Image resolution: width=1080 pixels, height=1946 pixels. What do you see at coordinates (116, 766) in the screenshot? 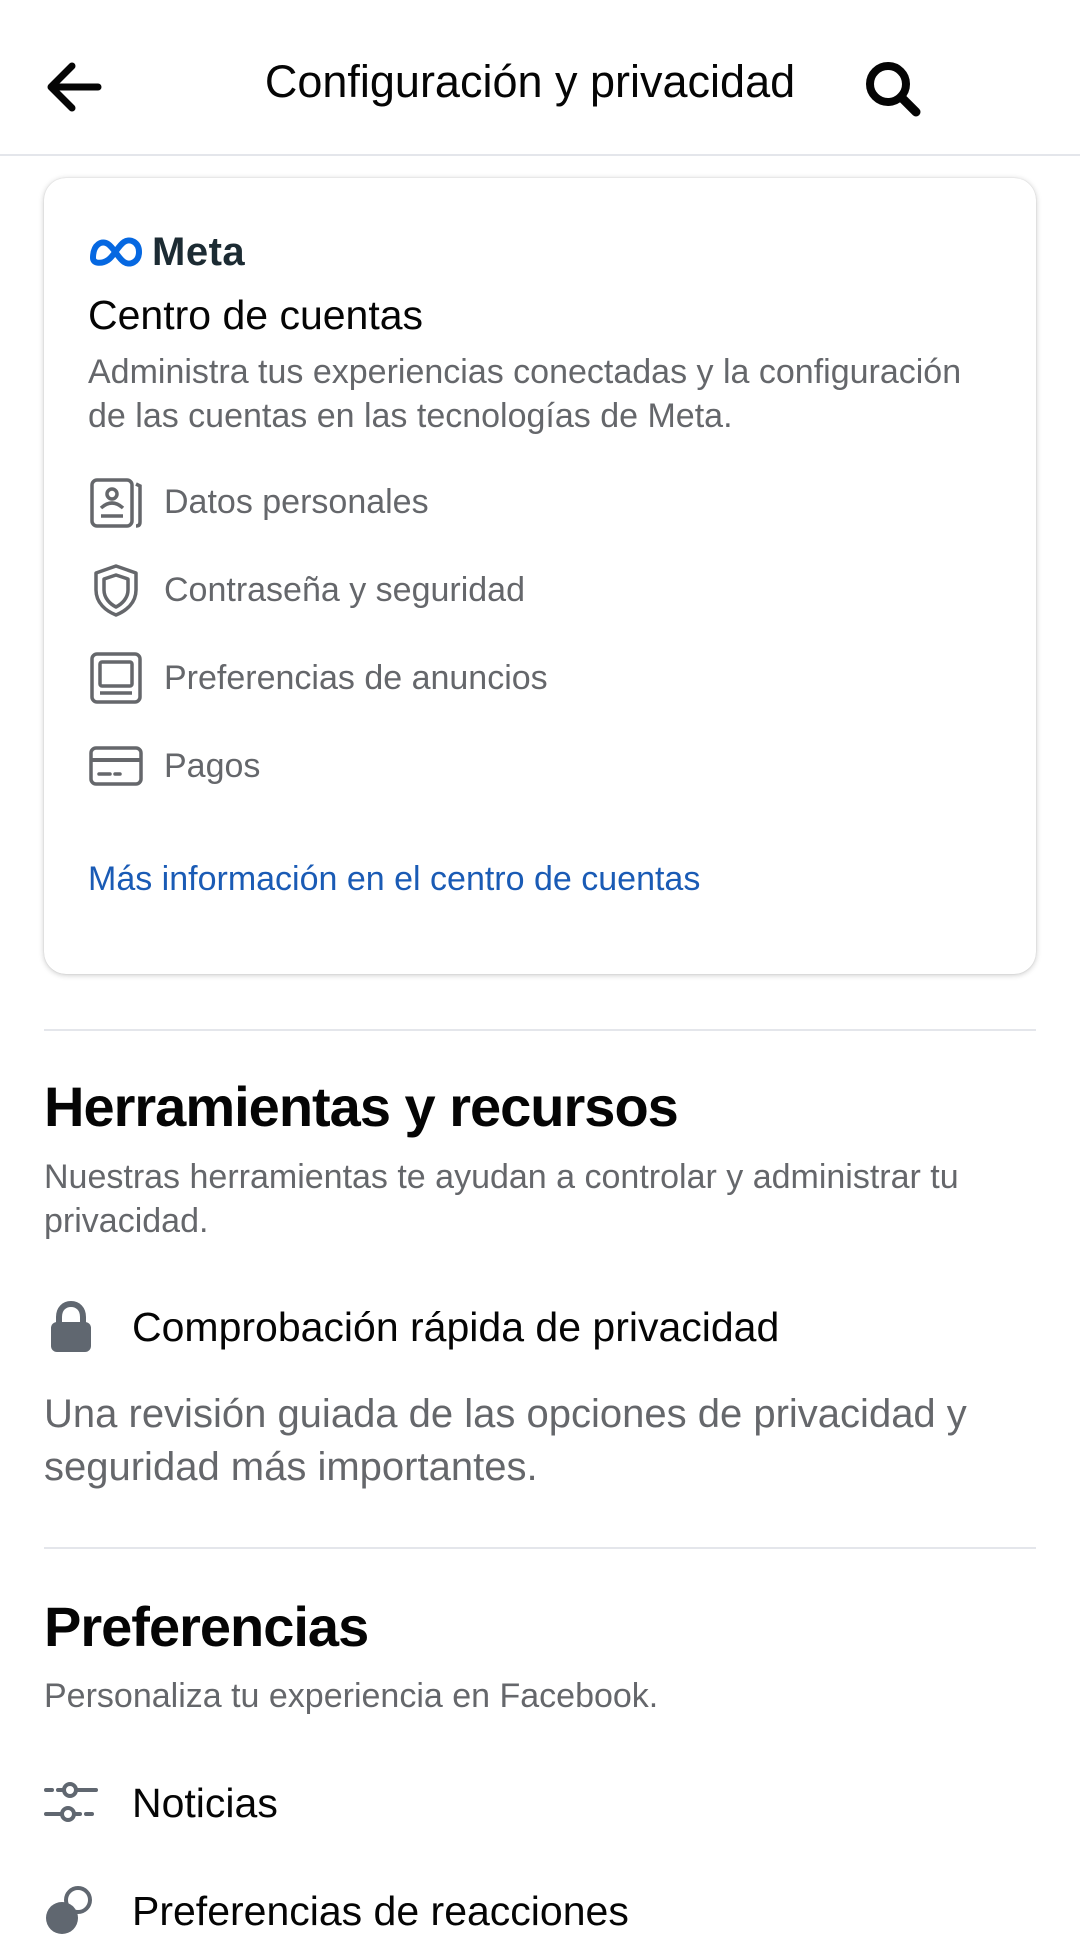
I see `credit-card-icon` at bounding box center [116, 766].